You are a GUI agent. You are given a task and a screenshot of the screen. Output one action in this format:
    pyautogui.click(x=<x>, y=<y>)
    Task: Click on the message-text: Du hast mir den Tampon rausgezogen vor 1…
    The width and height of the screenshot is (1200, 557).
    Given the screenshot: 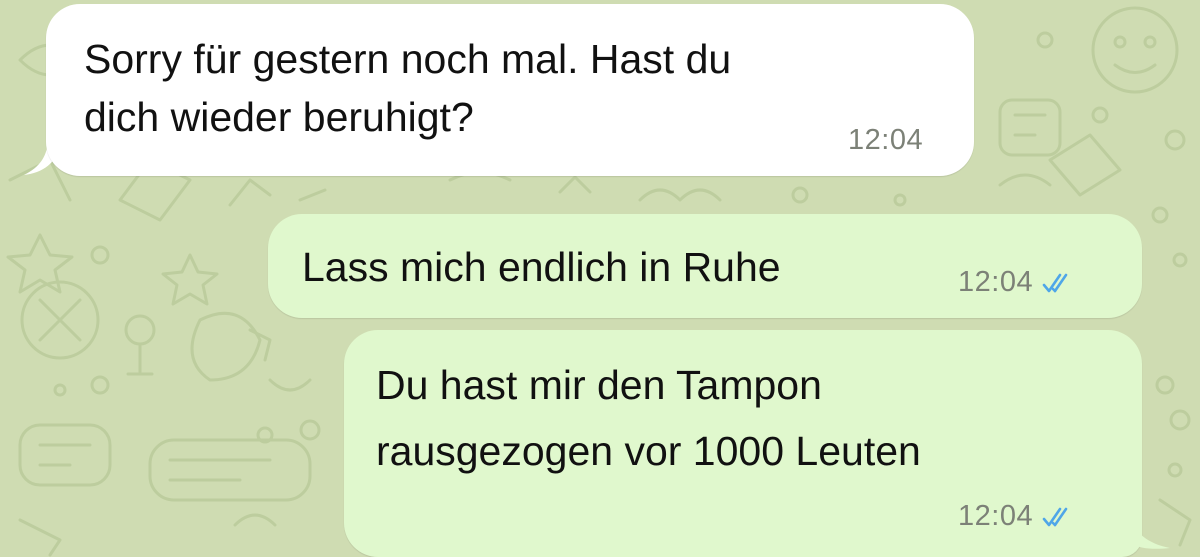 What is the action you would take?
    pyautogui.click(x=648, y=418)
    